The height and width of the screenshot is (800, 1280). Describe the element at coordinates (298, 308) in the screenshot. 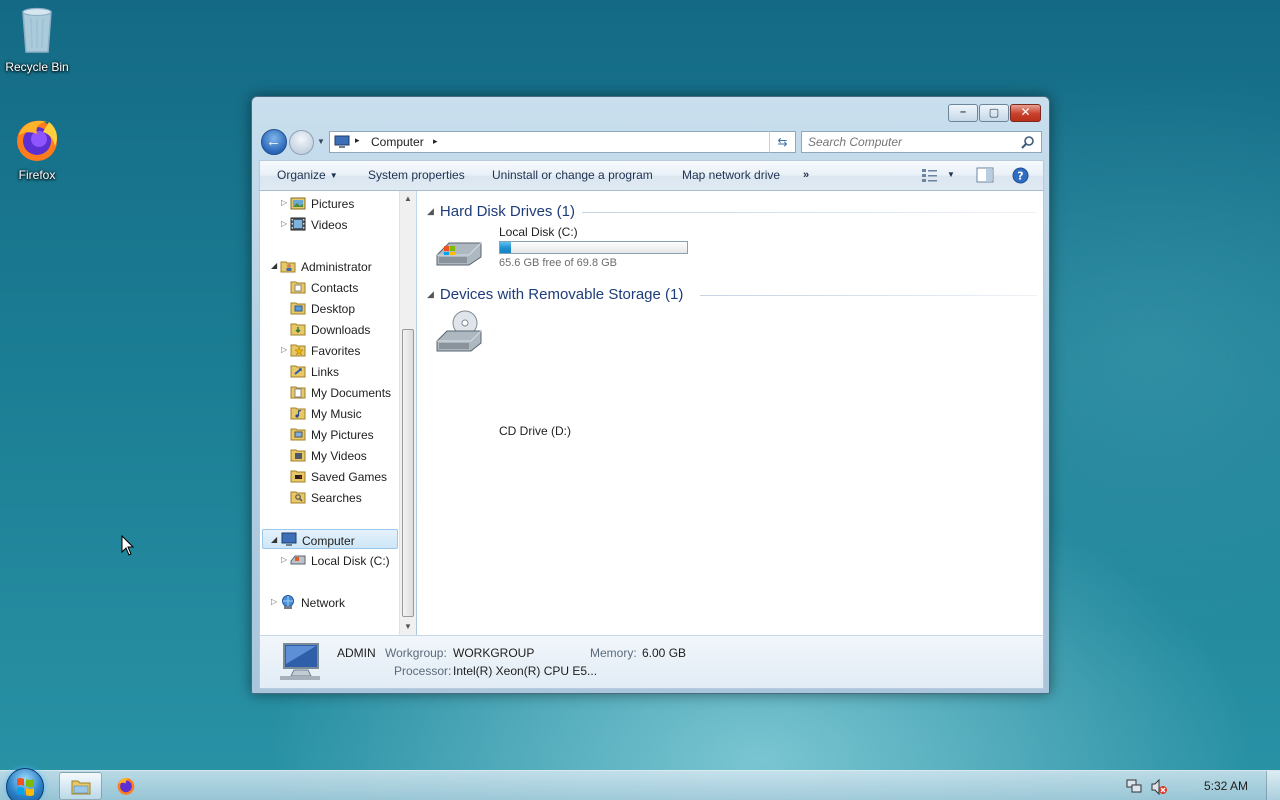

I see `desktop-folder-icon` at that location.